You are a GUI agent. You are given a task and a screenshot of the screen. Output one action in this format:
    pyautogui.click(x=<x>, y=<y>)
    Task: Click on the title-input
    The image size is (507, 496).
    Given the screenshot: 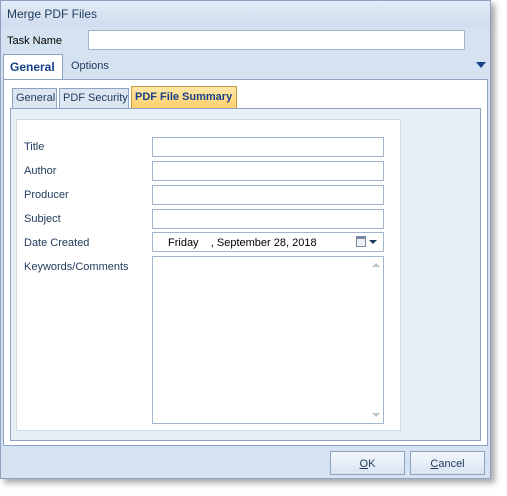 What is the action you would take?
    pyautogui.click(x=268, y=147)
    